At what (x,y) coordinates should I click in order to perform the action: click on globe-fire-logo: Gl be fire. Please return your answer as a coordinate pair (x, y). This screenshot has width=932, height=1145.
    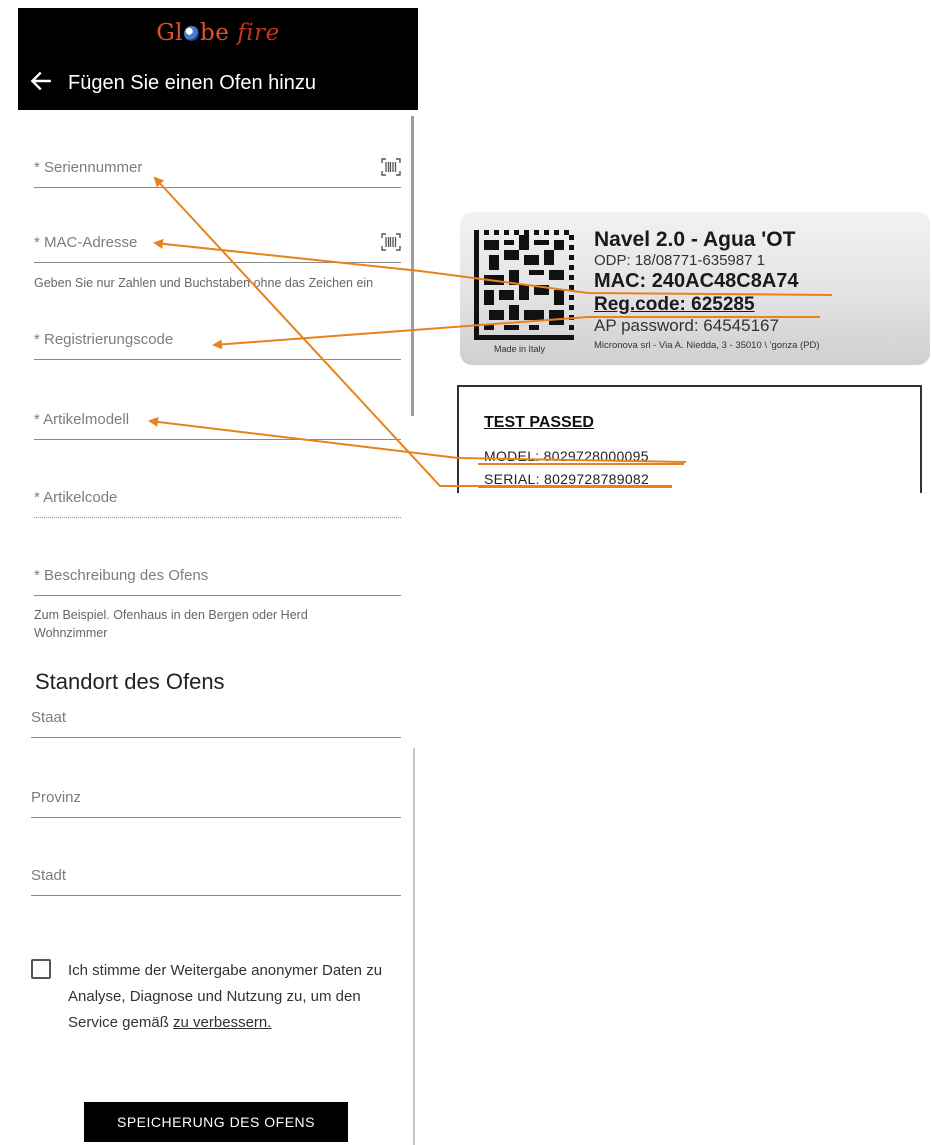
    Looking at the image, I should click on (218, 33).